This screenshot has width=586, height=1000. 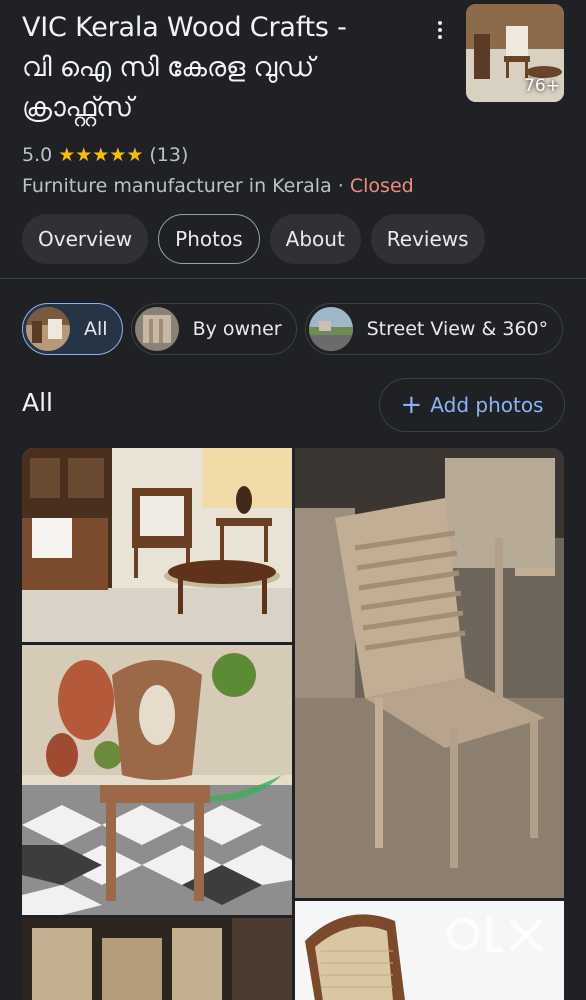 I want to click on photo-wood-panels, so click(x=157, y=959).